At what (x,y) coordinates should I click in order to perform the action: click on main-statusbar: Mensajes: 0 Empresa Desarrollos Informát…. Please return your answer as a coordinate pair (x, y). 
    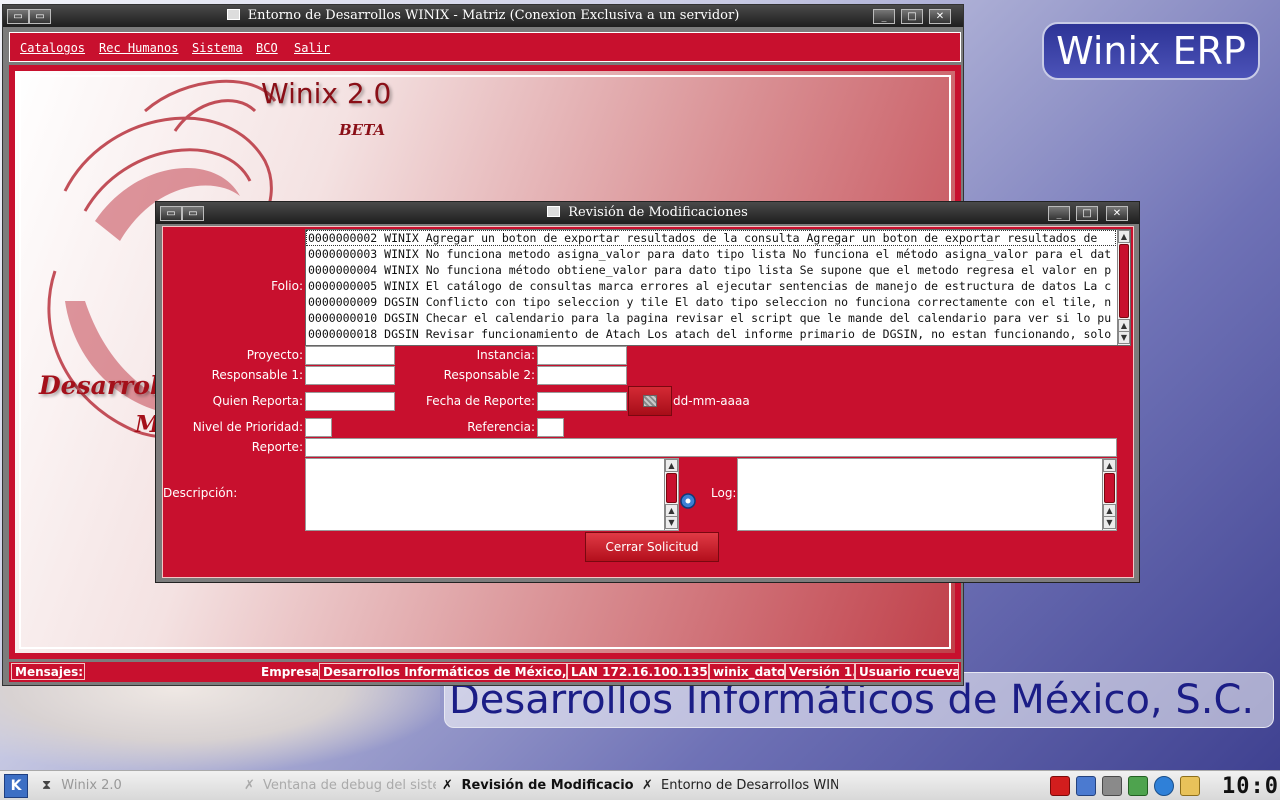
    Looking at the image, I should click on (485, 672).